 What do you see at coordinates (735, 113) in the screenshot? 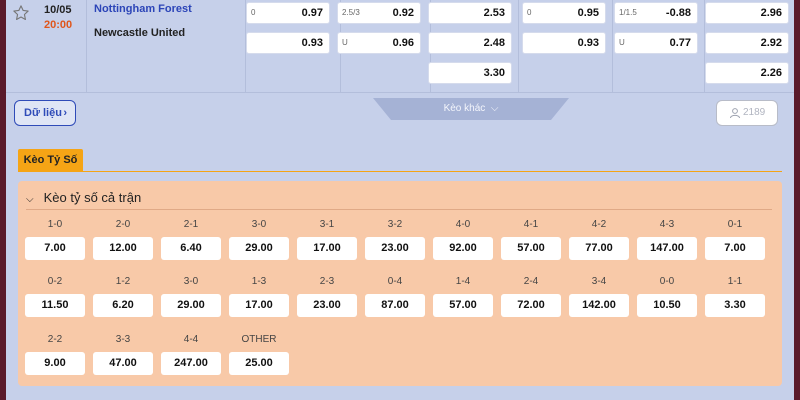
I see `user-icon` at bounding box center [735, 113].